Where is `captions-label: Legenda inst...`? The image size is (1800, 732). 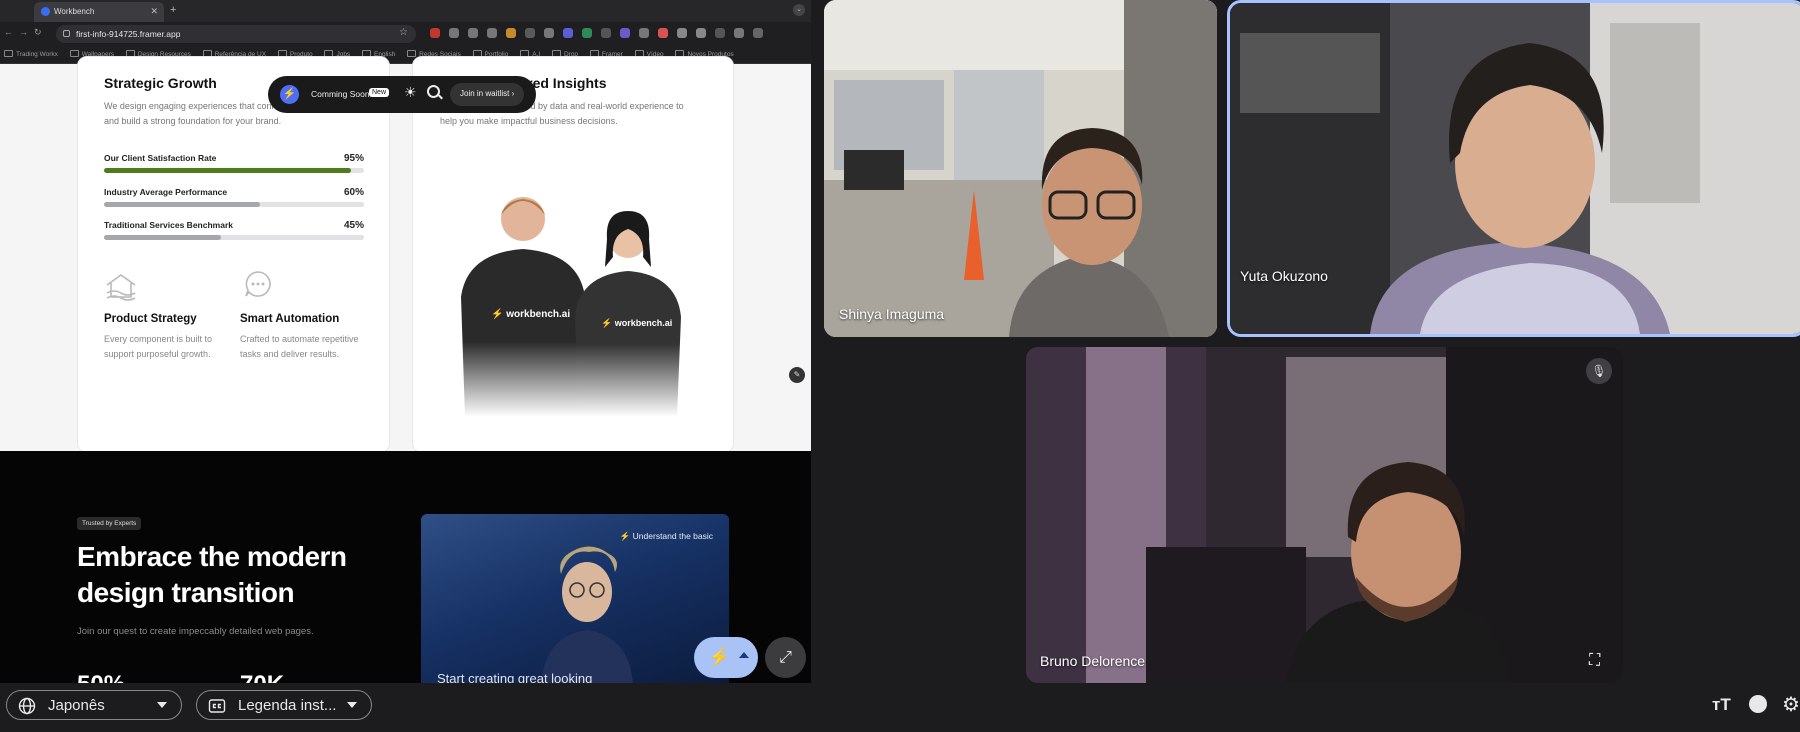 captions-label: Legenda inst... is located at coordinates (287, 705).